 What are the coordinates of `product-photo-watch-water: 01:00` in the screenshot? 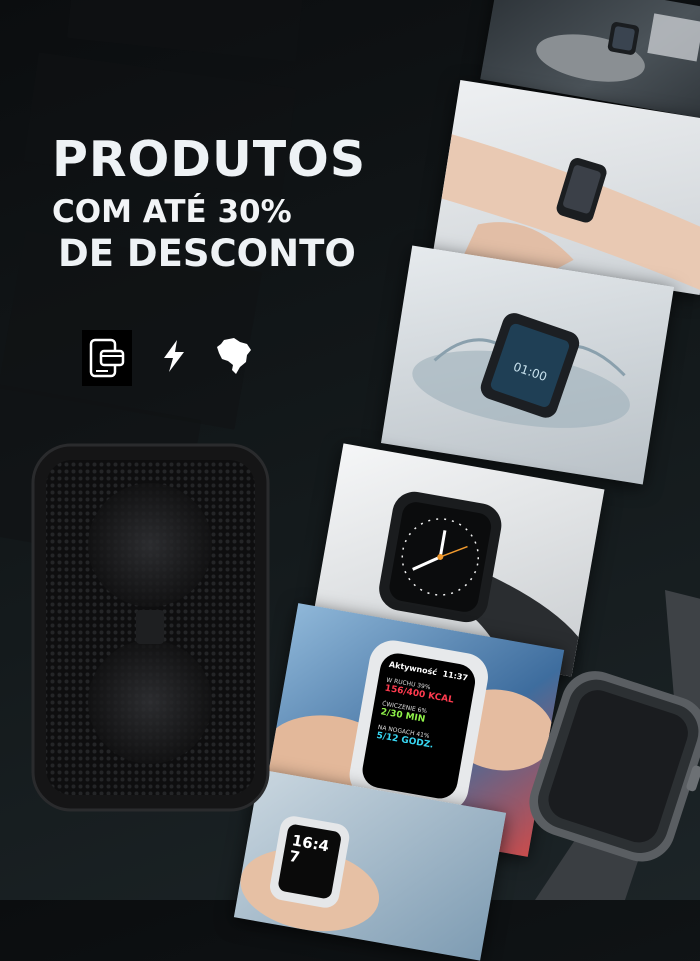 It's located at (527, 365).